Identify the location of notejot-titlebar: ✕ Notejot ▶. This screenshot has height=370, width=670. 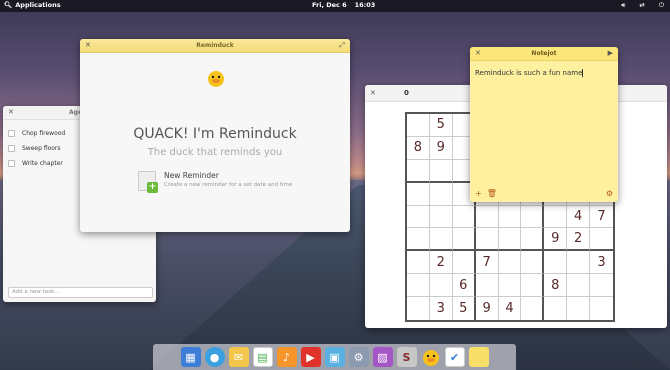
(544, 54).